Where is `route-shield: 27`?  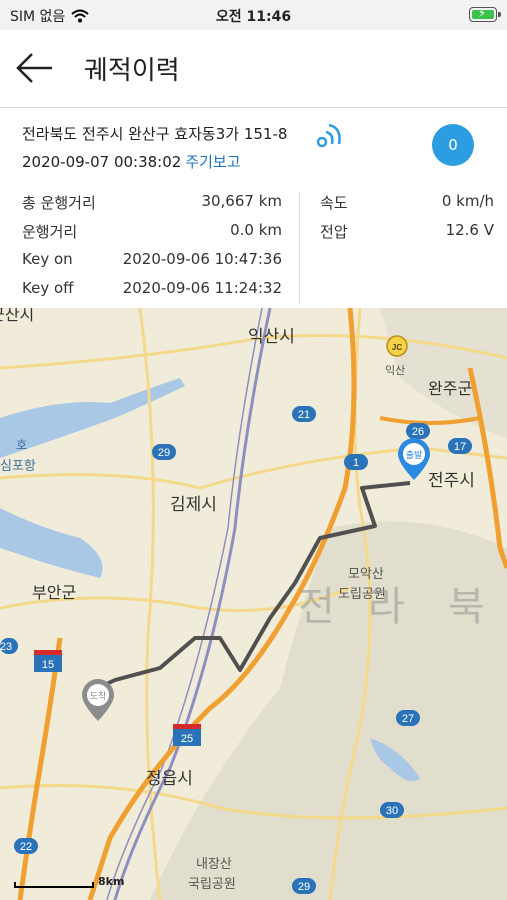 route-shield: 27 is located at coordinates (408, 718).